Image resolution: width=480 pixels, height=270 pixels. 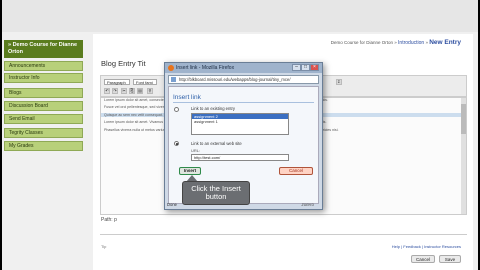 I want to click on format-select: Paragraph, so click(x=117, y=82).